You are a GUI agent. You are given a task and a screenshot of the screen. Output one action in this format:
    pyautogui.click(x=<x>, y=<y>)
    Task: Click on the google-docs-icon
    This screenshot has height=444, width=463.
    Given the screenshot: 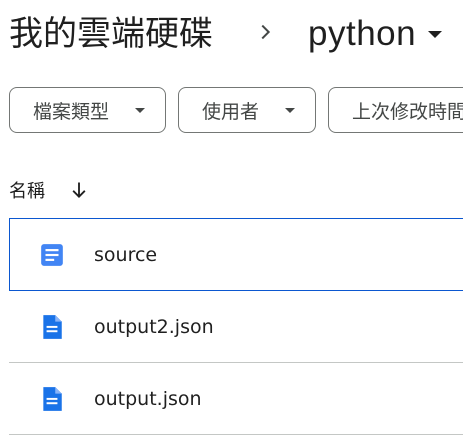 What is the action you would take?
    pyautogui.click(x=52, y=255)
    